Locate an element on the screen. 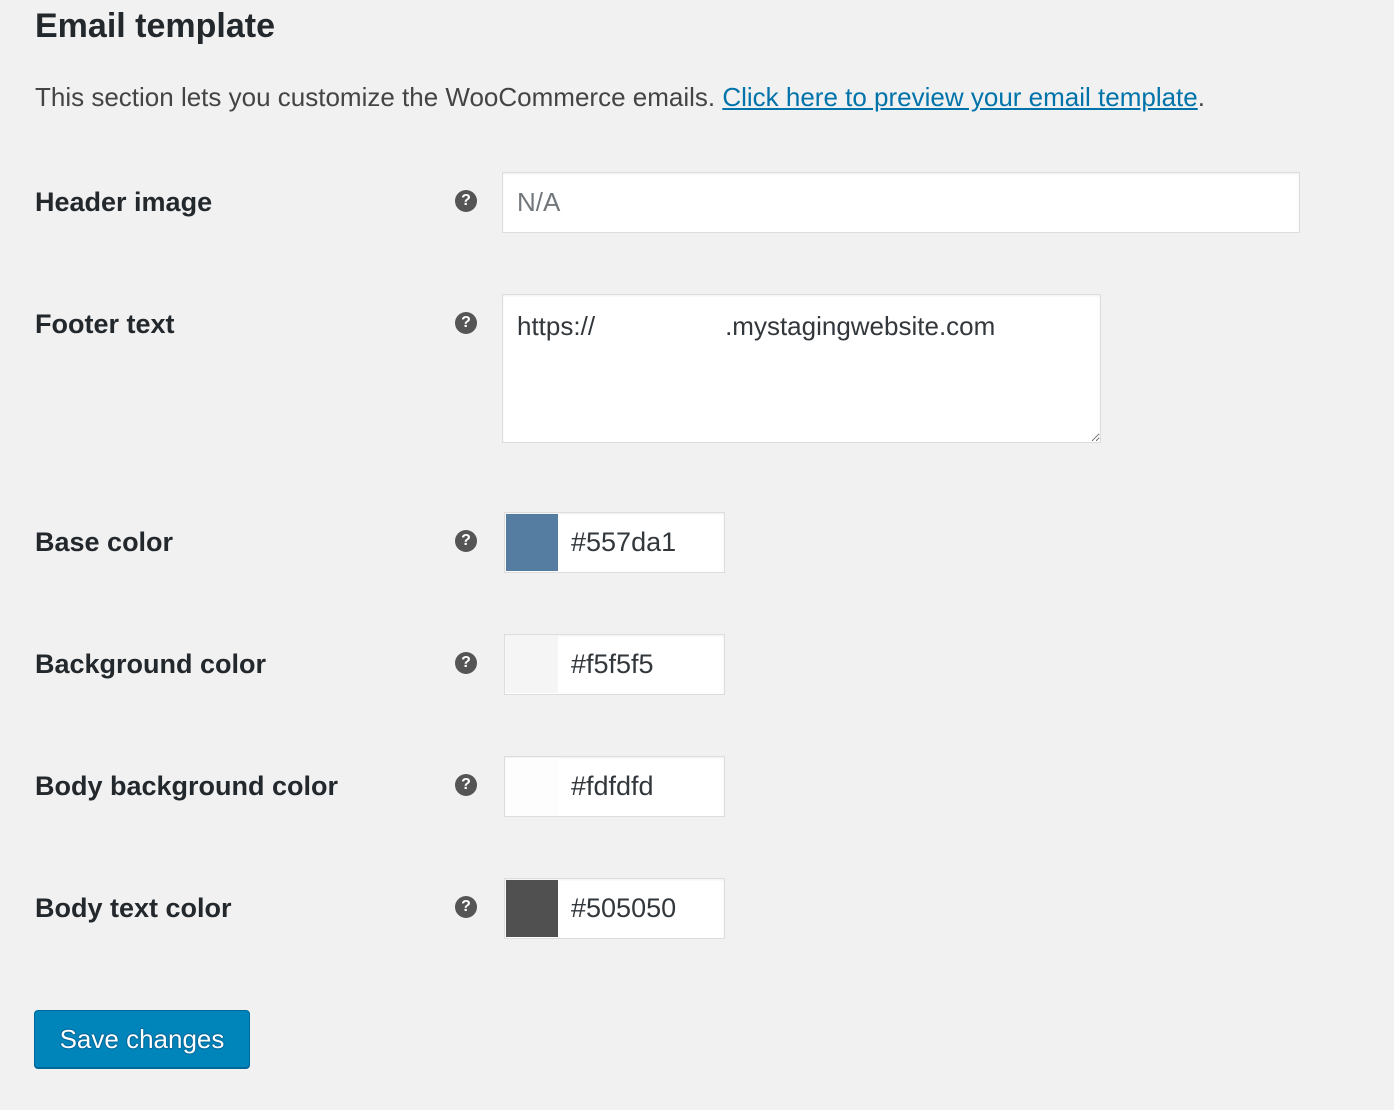 Image resolution: width=1394 pixels, height=1110 pixels. background-color-input is located at coordinates (641, 664).